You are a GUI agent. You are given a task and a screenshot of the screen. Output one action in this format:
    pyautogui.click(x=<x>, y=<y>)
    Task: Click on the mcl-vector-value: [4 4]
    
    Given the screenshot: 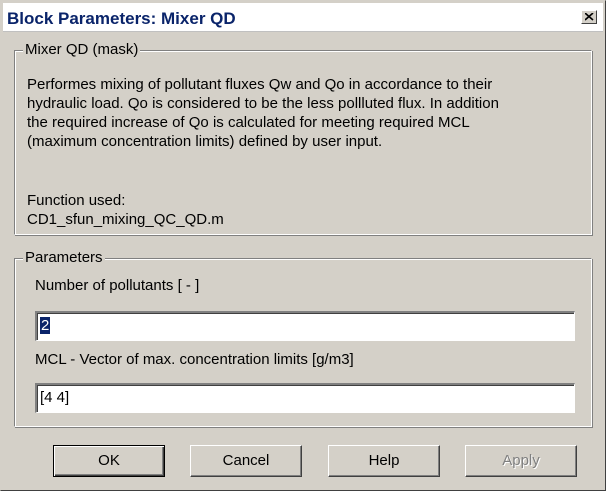 What is the action you would take?
    pyautogui.click(x=55, y=397)
    